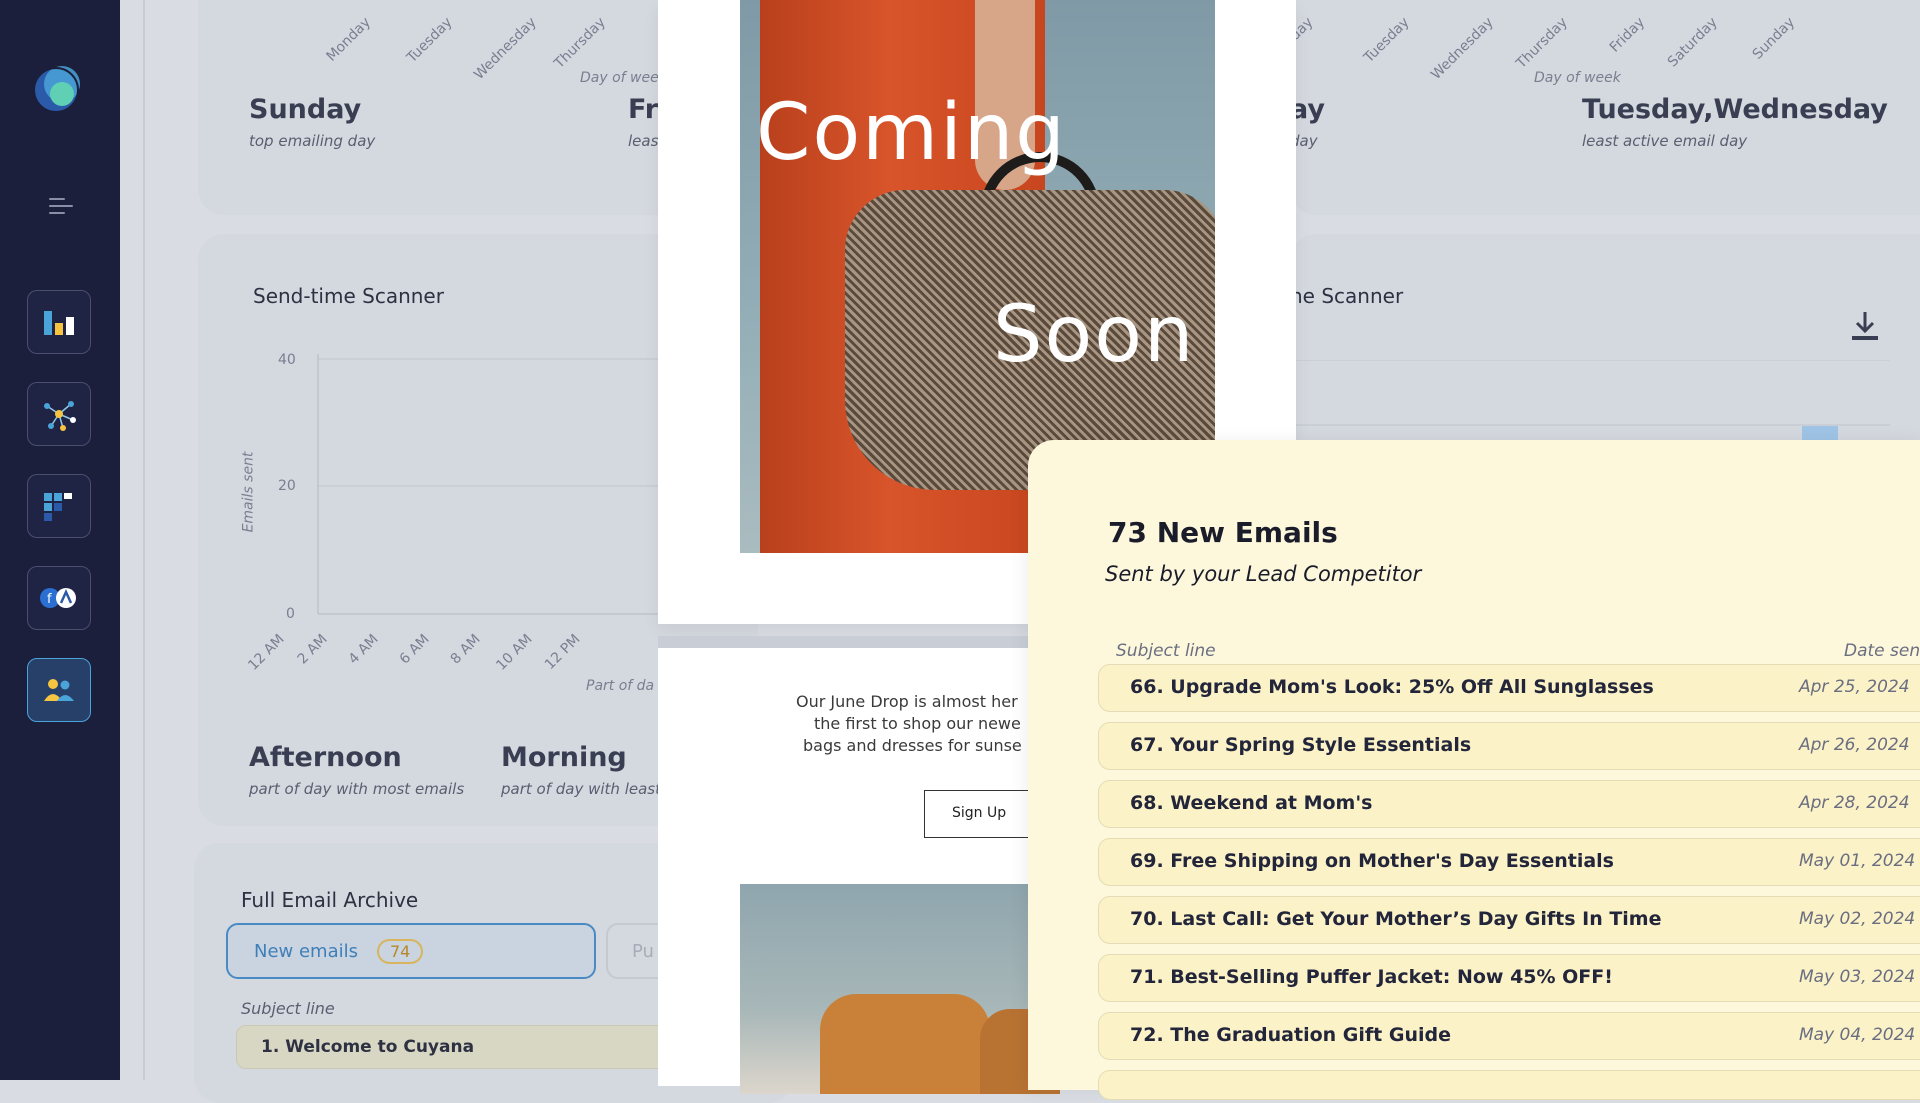  What do you see at coordinates (348, 39) in the screenshot?
I see `x-tick: Monday` at bounding box center [348, 39].